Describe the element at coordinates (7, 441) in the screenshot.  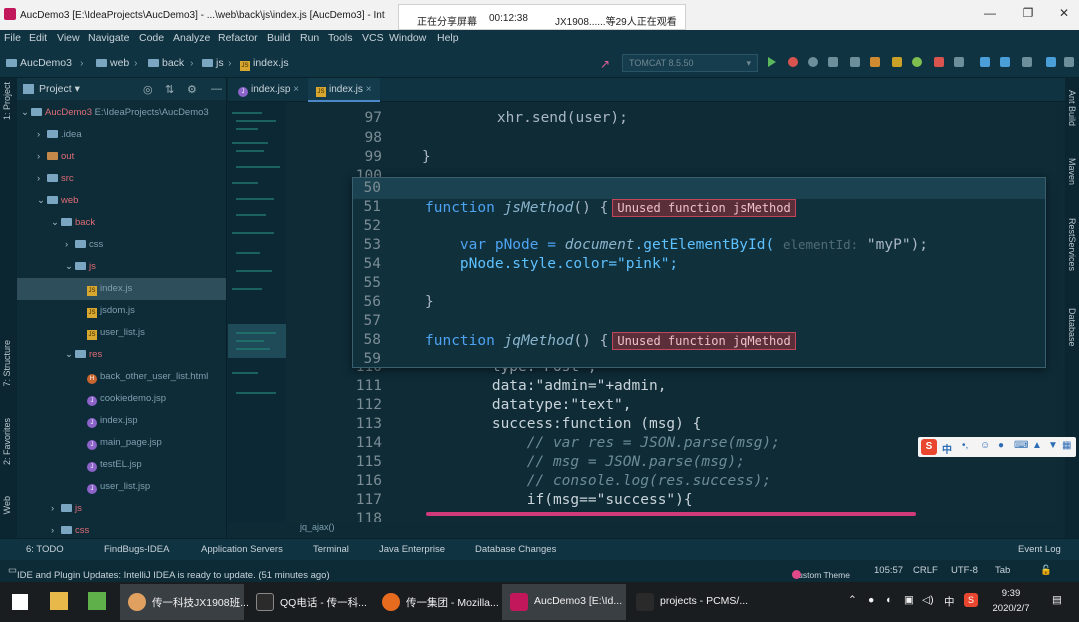
I see `tab-favorites: 2: Favorites` at that location.